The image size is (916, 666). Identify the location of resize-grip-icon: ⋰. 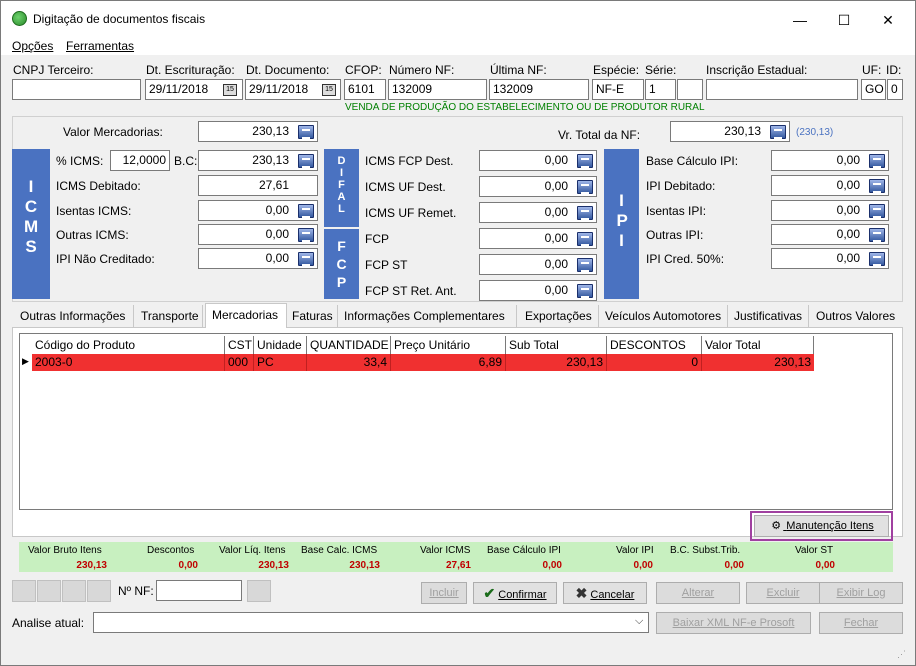
(901, 654).